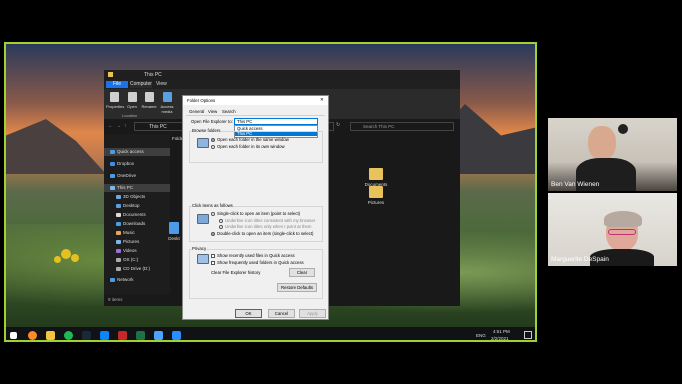 The width and height of the screenshot is (682, 384). What do you see at coordinates (134, 196) in the screenshot?
I see `nav-label: 3D Objects` at bounding box center [134, 196].